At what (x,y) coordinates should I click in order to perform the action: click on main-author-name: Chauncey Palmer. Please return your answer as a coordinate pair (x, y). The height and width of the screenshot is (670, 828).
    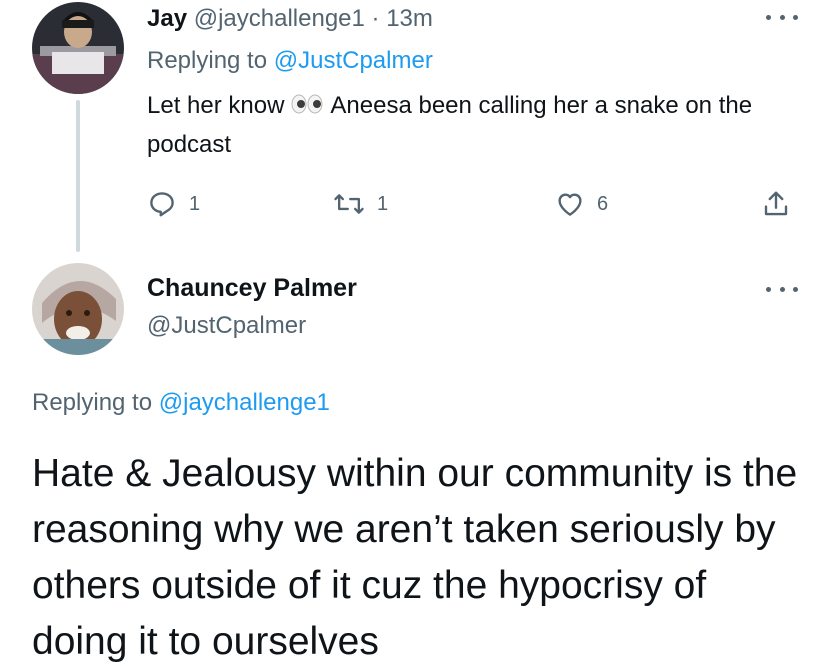
    Looking at the image, I should click on (252, 288).